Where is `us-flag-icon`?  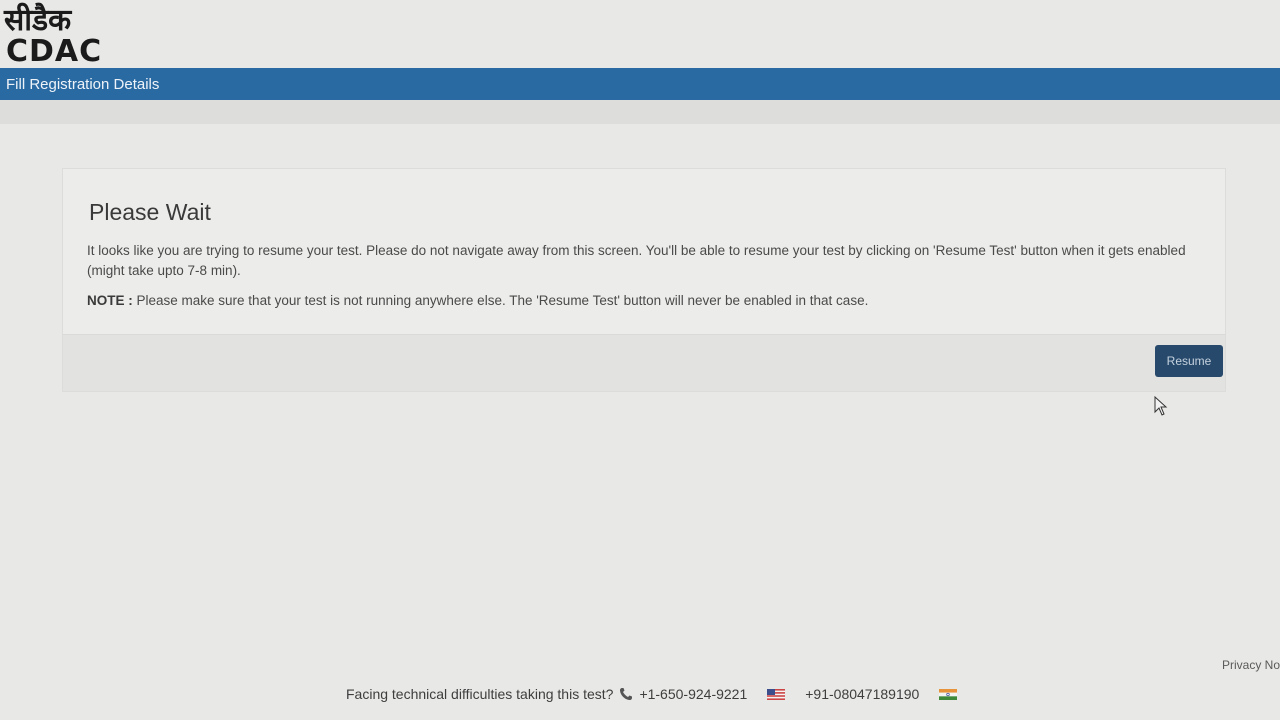 us-flag-icon is located at coordinates (776, 694).